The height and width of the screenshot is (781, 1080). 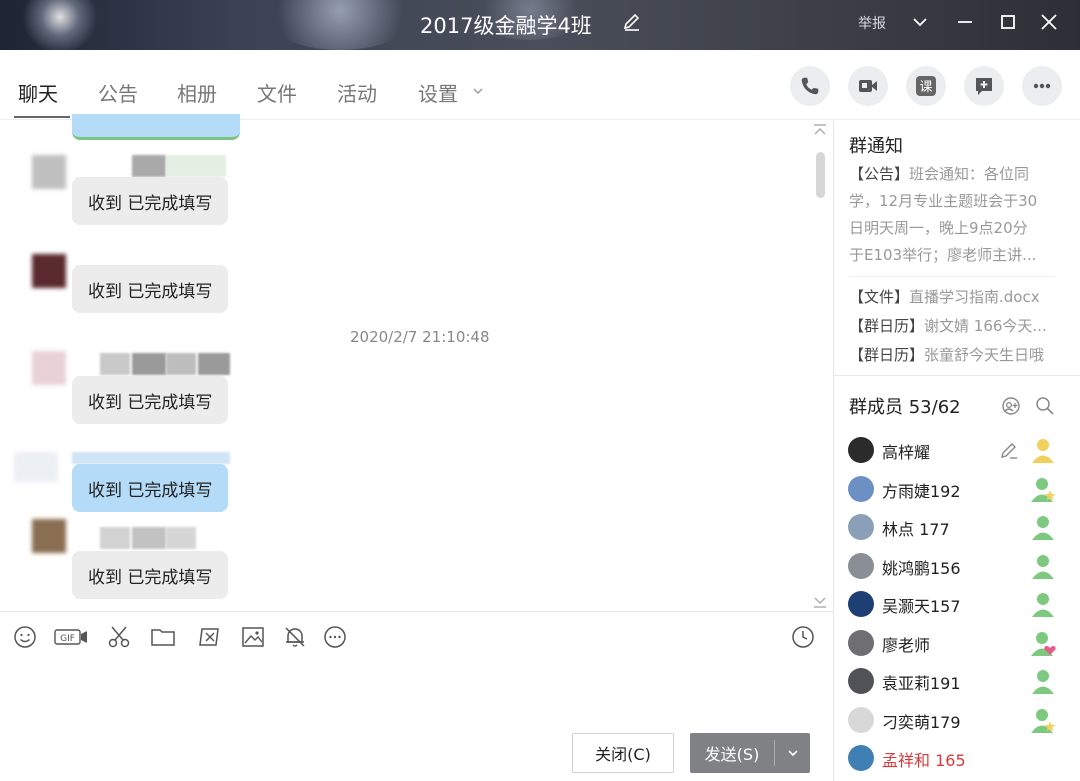 What do you see at coordinates (820, 130) in the screenshot?
I see `scroll-up-icon` at bounding box center [820, 130].